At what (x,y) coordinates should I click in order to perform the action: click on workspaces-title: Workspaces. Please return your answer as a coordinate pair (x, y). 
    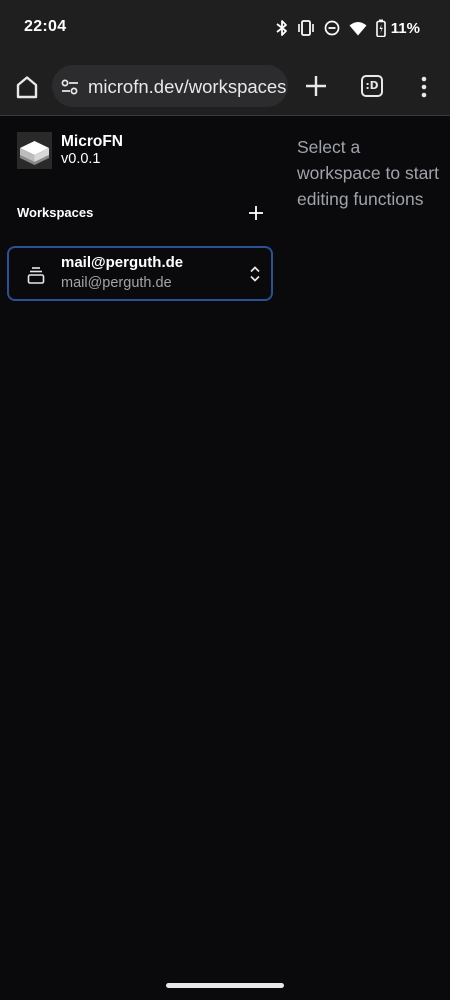
    Looking at the image, I should click on (55, 212).